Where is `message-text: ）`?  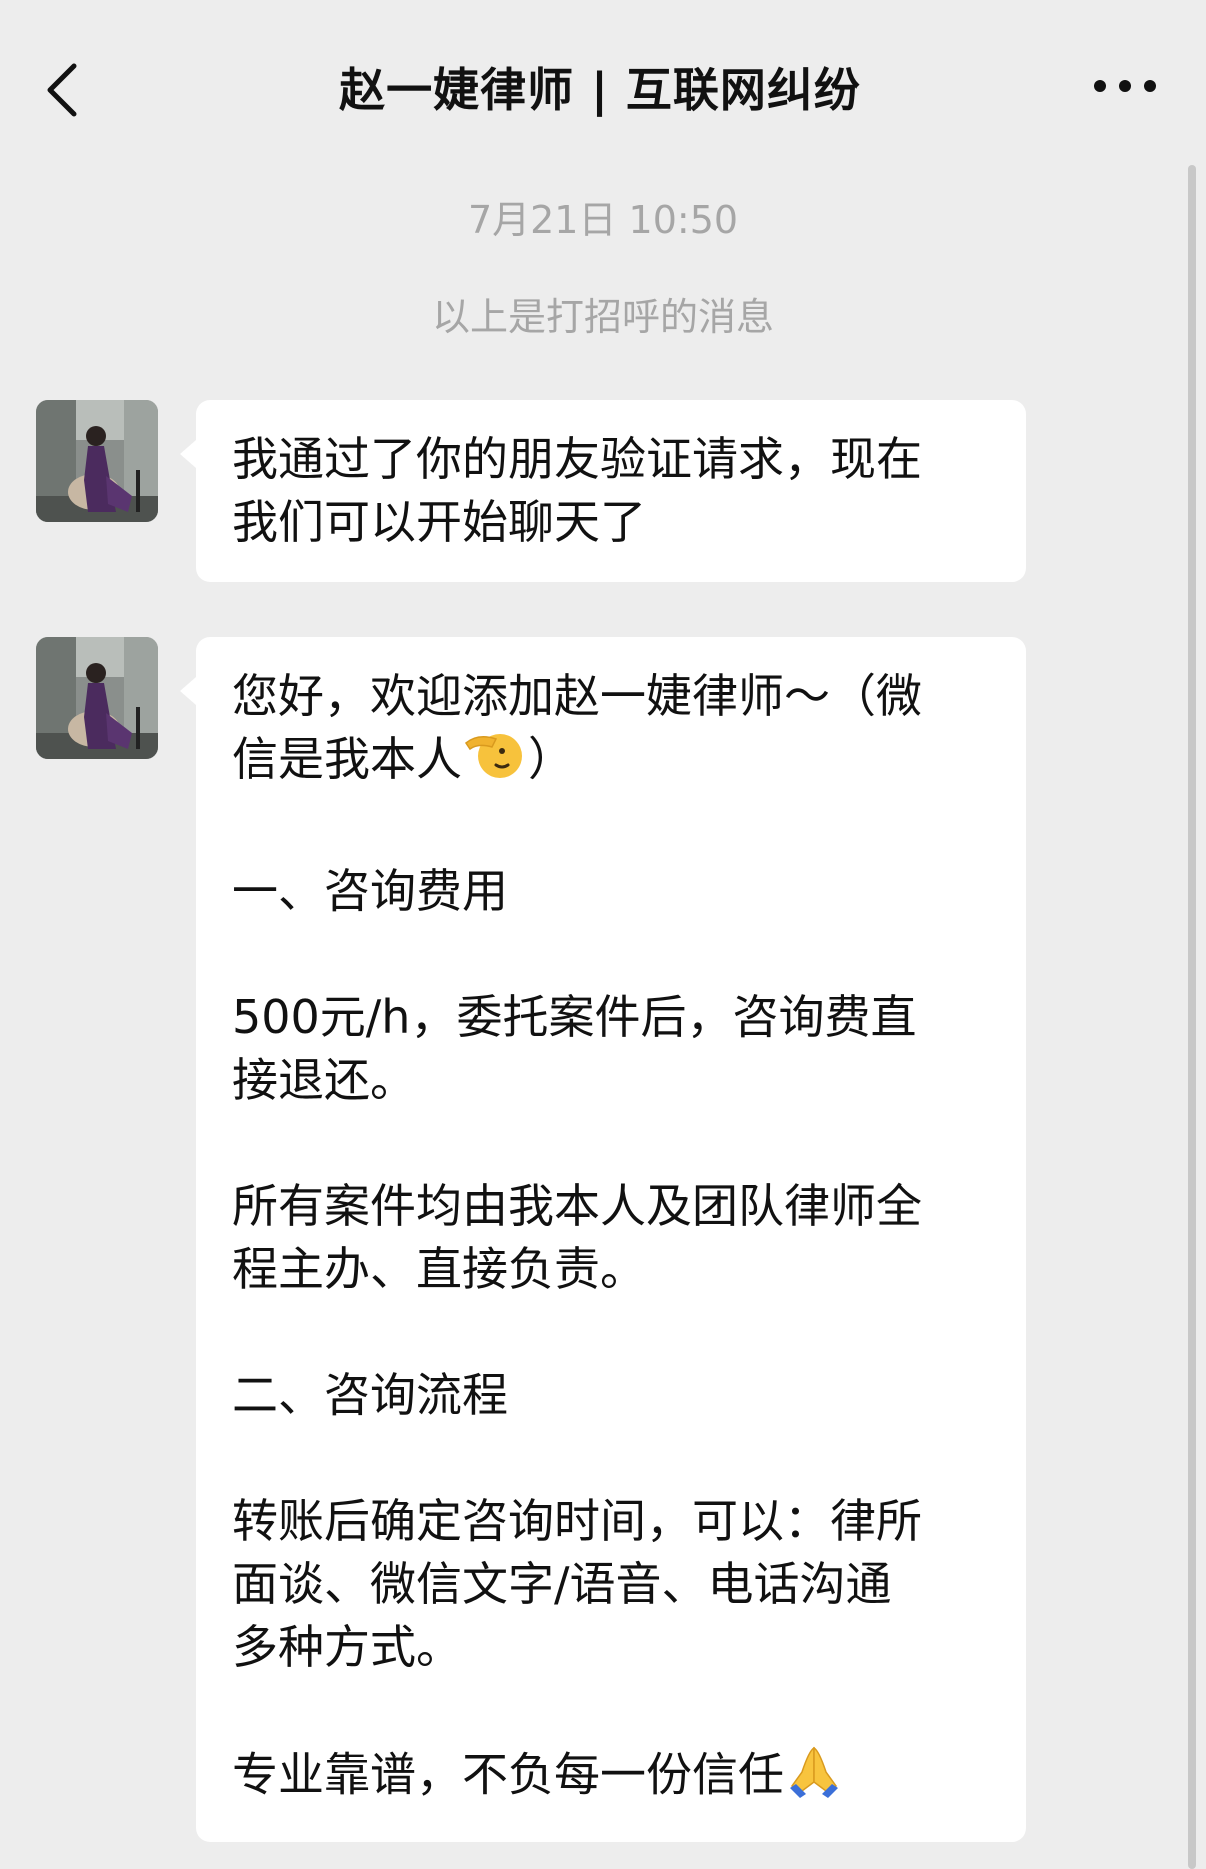 message-text: ） is located at coordinates (551, 759).